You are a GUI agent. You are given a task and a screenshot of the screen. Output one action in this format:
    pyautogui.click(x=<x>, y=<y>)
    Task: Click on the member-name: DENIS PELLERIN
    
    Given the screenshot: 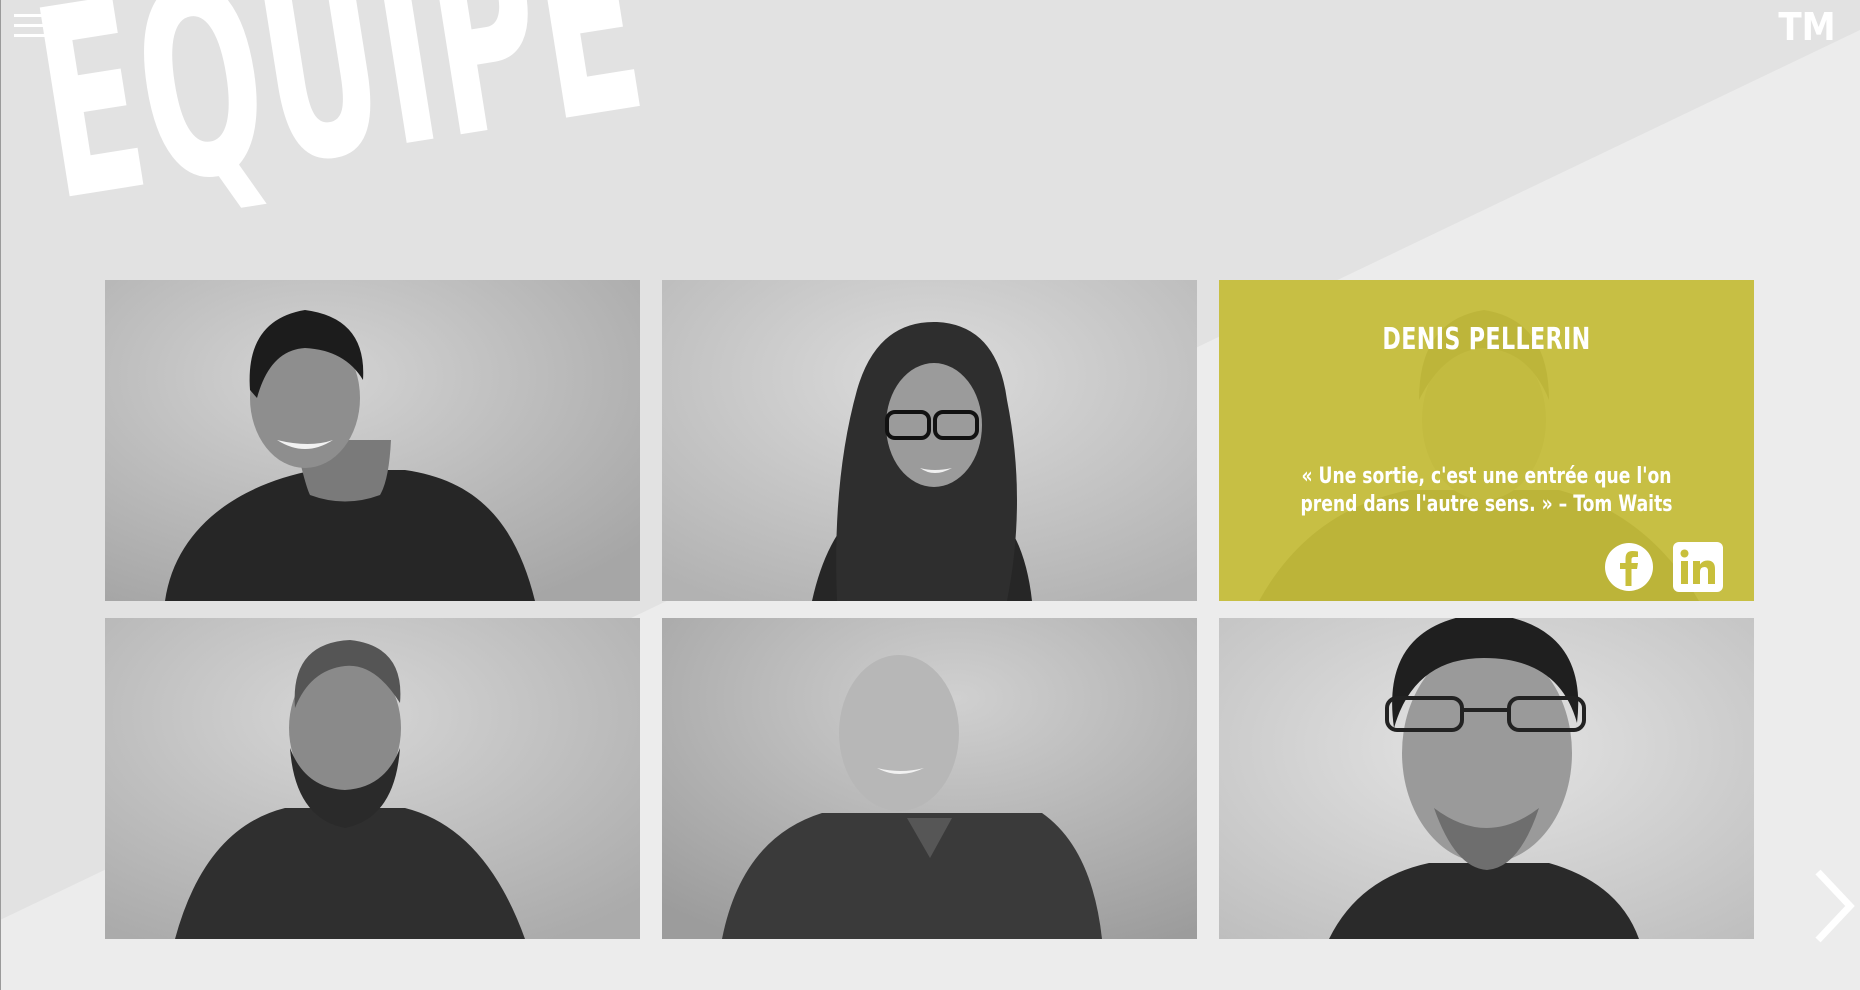 What is the action you would take?
    pyautogui.click(x=1486, y=339)
    